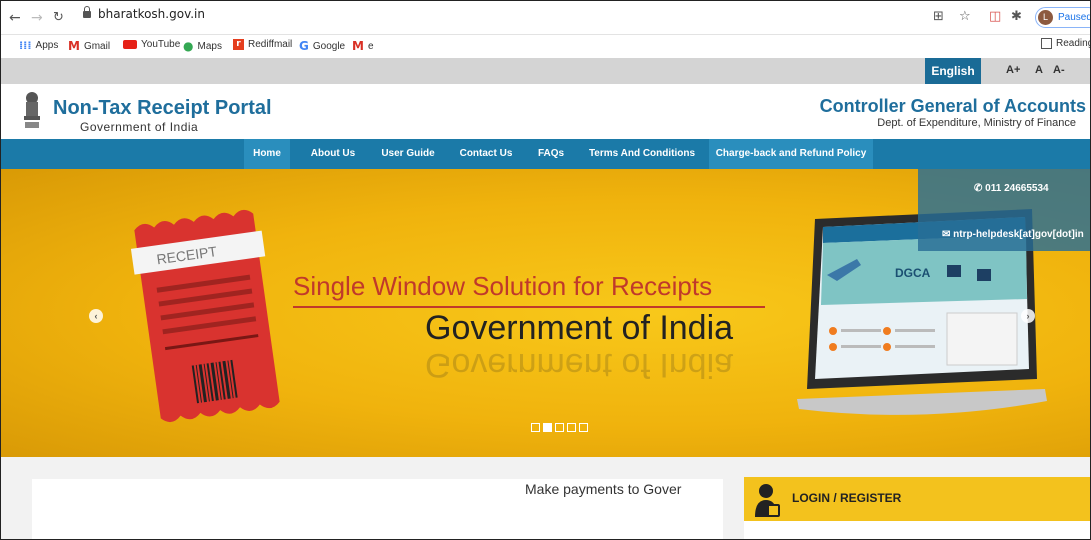 The width and height of the screenshot is (1091, 540). I want to click on login-register-label: LOGIN / REGISTER, so click(847, 498).